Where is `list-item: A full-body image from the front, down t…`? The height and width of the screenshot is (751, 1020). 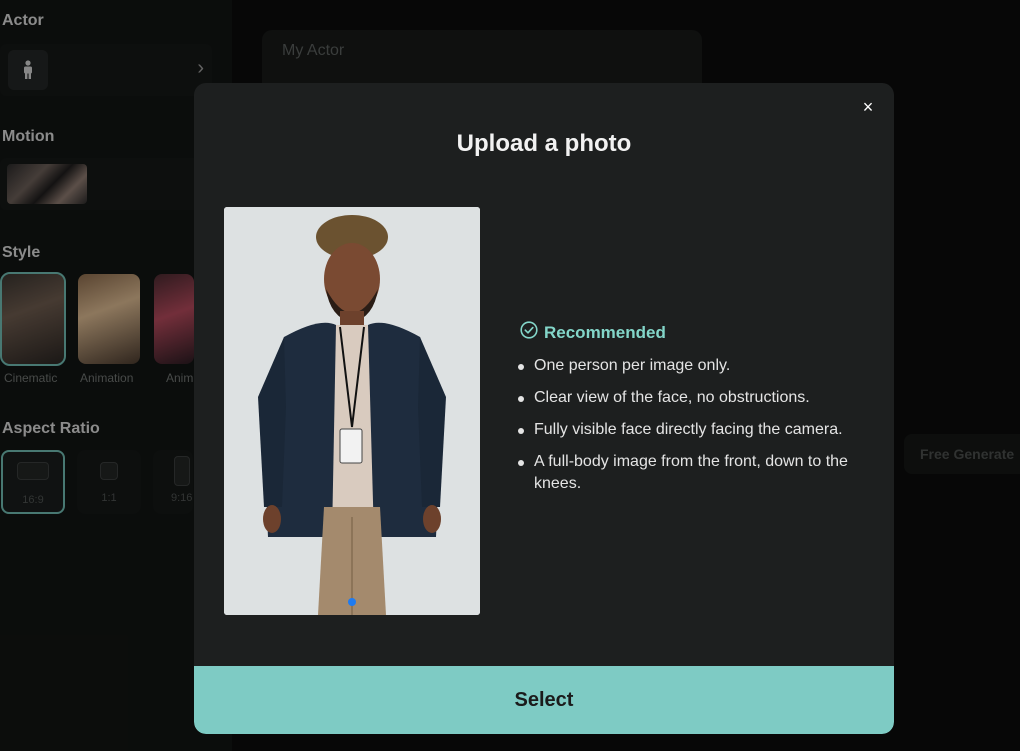 list-item: A full-body image from the front, down t… is located at coordinates (696, 473).